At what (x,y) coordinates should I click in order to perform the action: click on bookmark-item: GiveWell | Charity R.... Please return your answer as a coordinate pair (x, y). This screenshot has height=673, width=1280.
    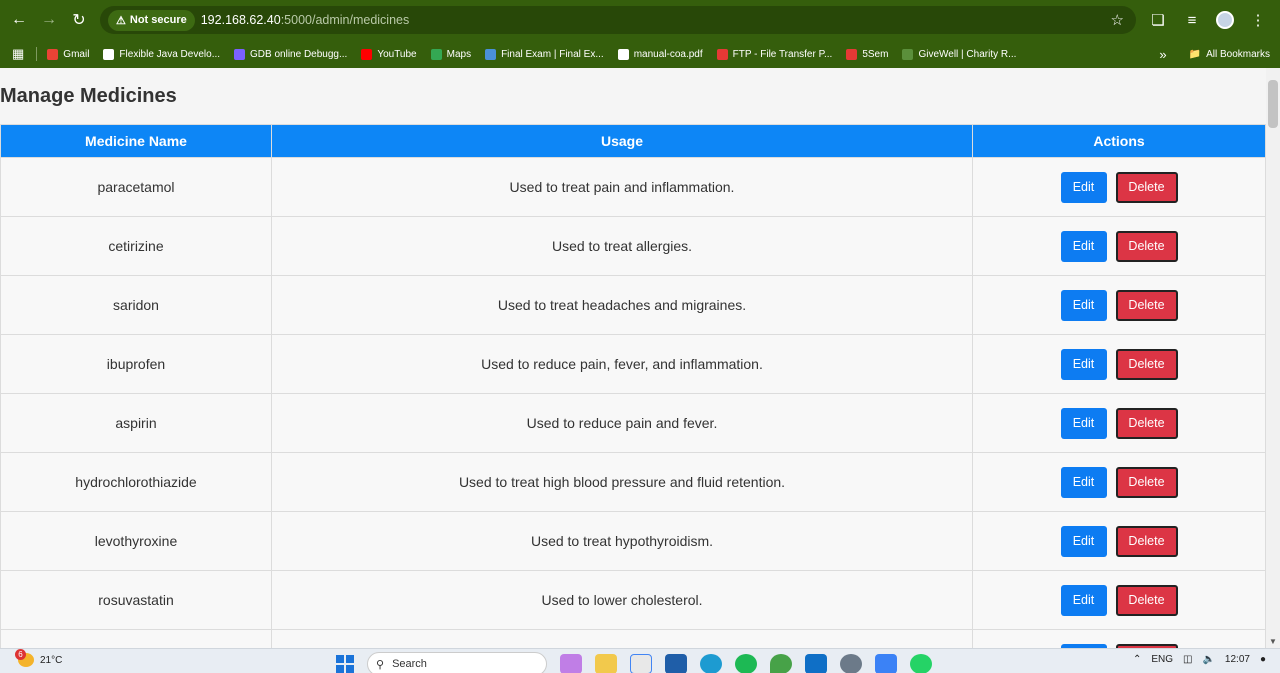
    Looking at the image, I should click on (959, 54).